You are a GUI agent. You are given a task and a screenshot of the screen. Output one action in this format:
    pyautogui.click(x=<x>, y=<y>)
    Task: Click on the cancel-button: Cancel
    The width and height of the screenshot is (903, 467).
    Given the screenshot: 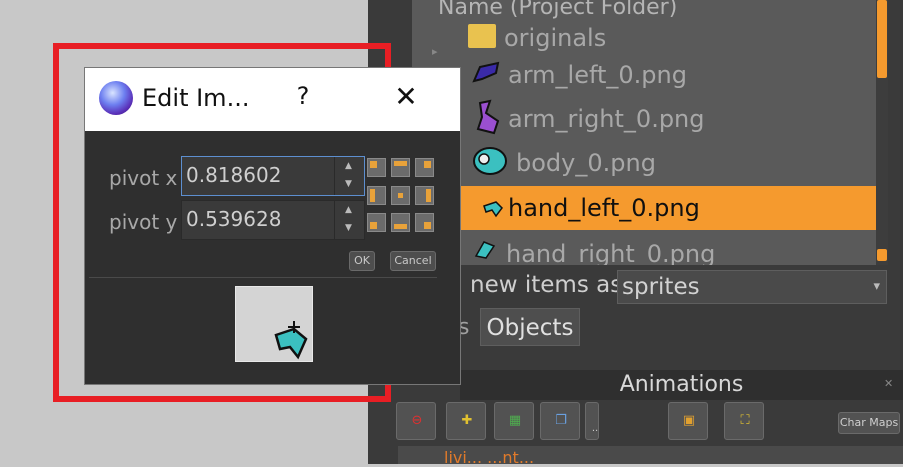 What is the action you would take?
    pyautogui.click(x=413, y=261)
    